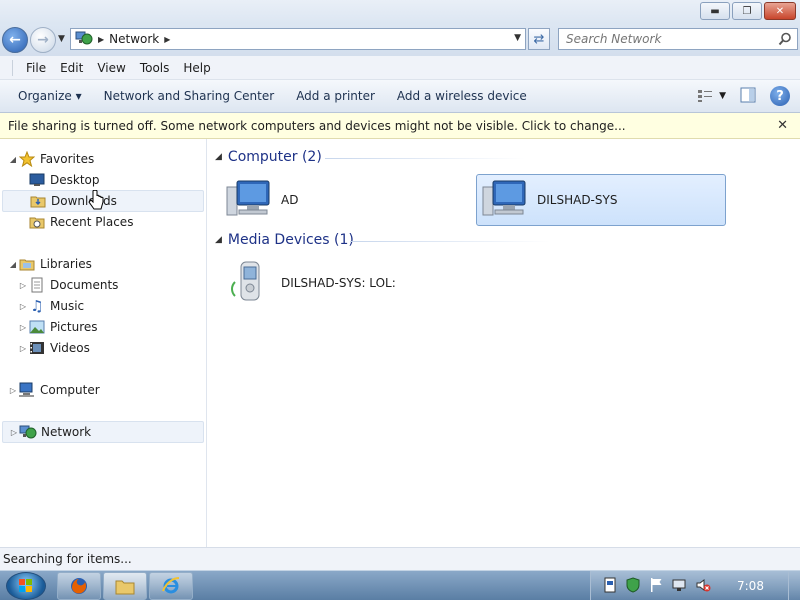 The height and width of the screenshot is (600, 800). What do you see at coordinates (782, 125) in the screenshot?
I see `close-icon: ✕` at bounding box center [782, 125].